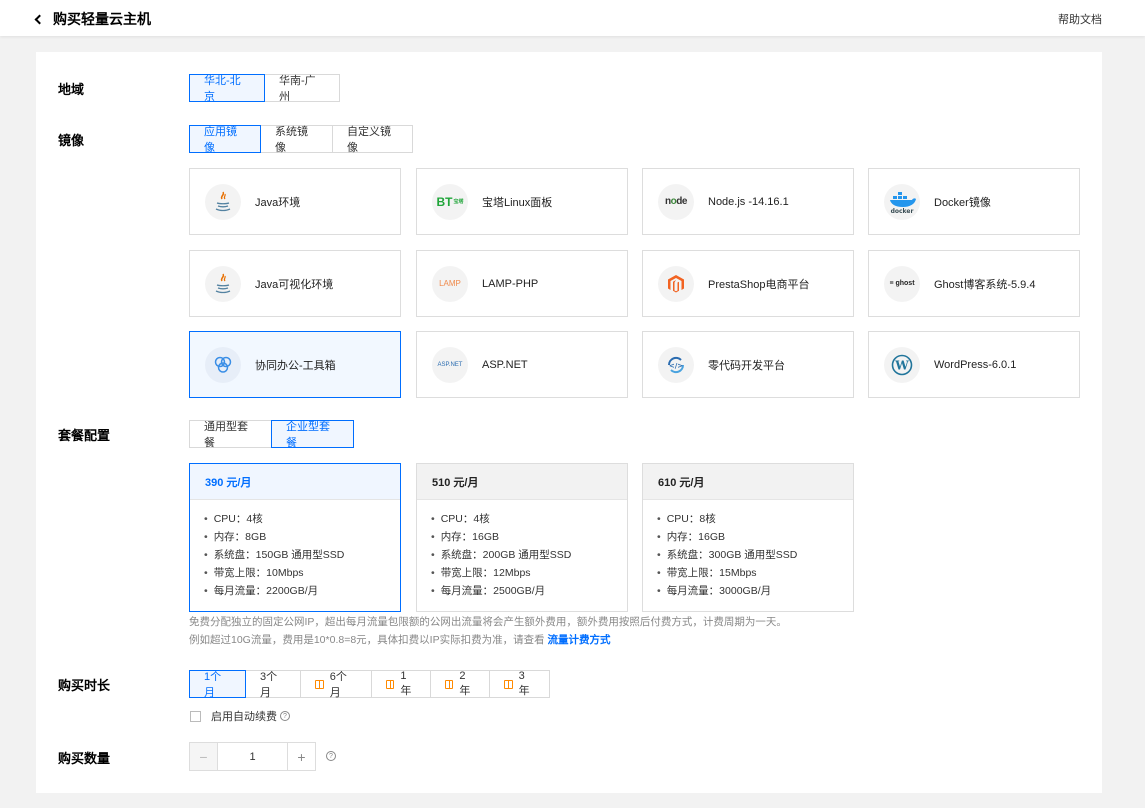  I want to click on image-card-bt: BT 宝塔 宝塔Linux面板, so click(522, 201).